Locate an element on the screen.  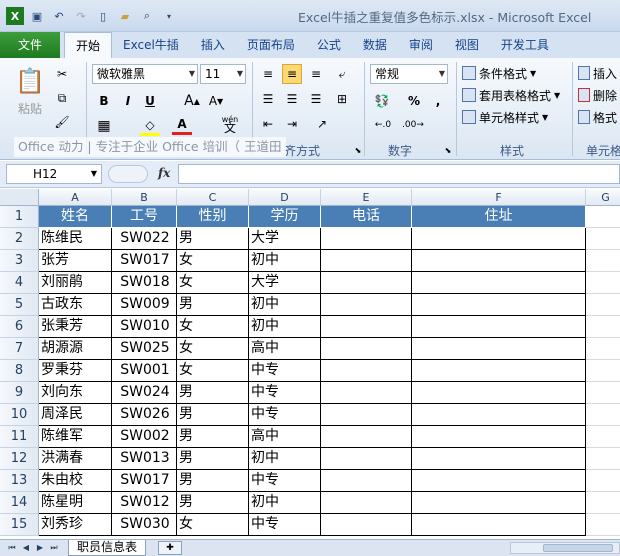
delete-cells-button: 删除 is located at coordinates (597, 95).